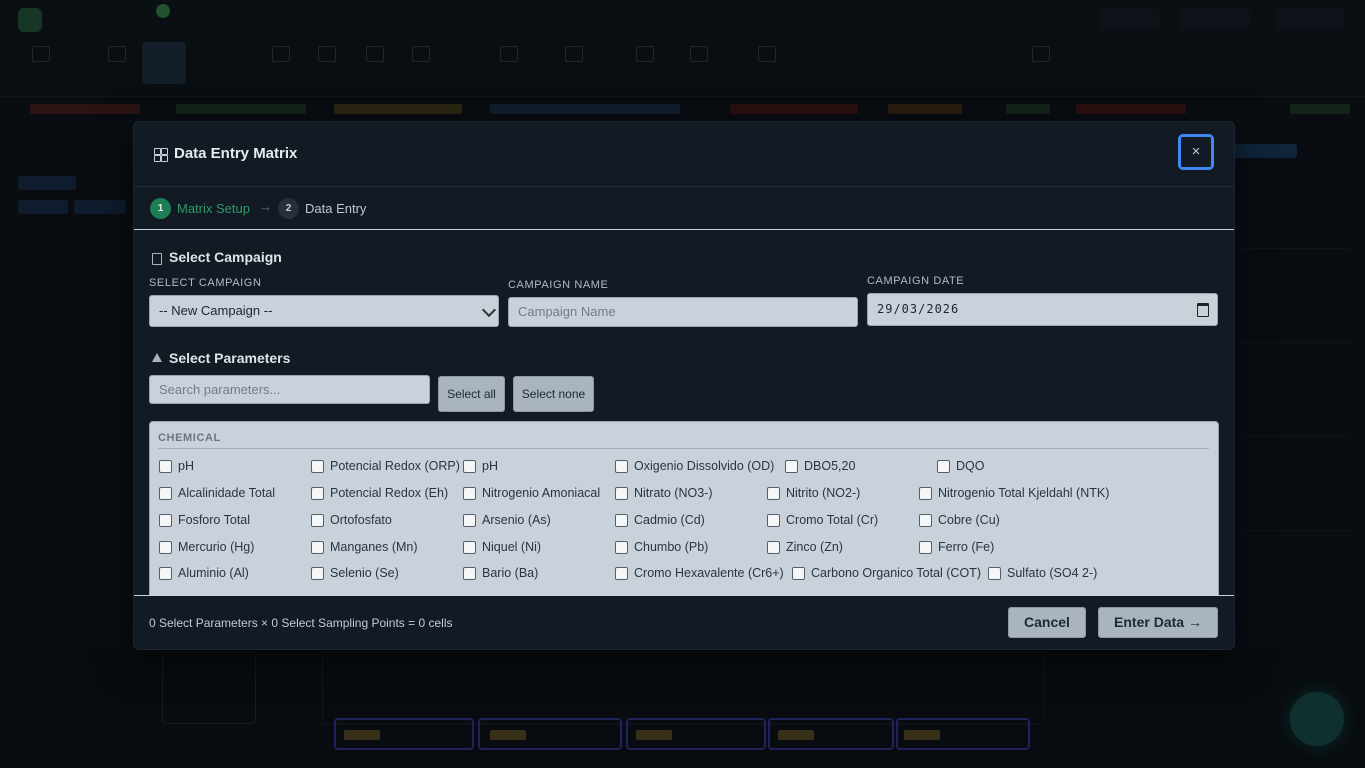  What do you see at coordinates (918, 309) in the screenshot?
I see `campaign-date-value: 29/03/2026` at bounding box center [918, 309].